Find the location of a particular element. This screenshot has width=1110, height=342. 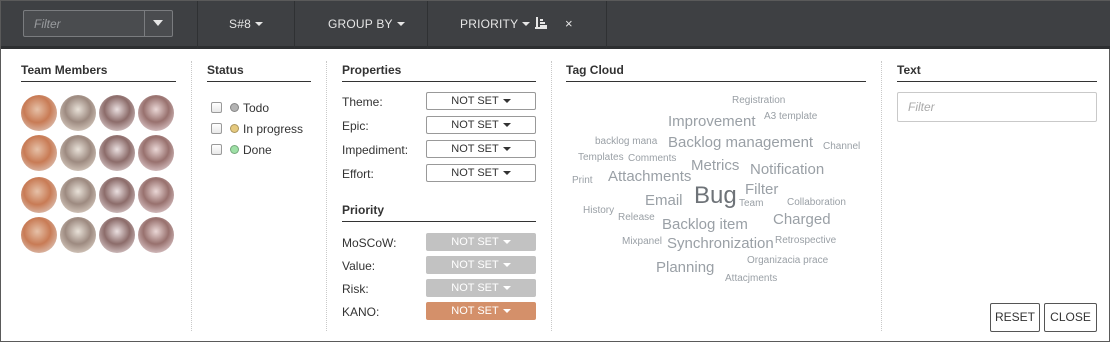

tag: Synchronization is located at coordinates (720, 243).